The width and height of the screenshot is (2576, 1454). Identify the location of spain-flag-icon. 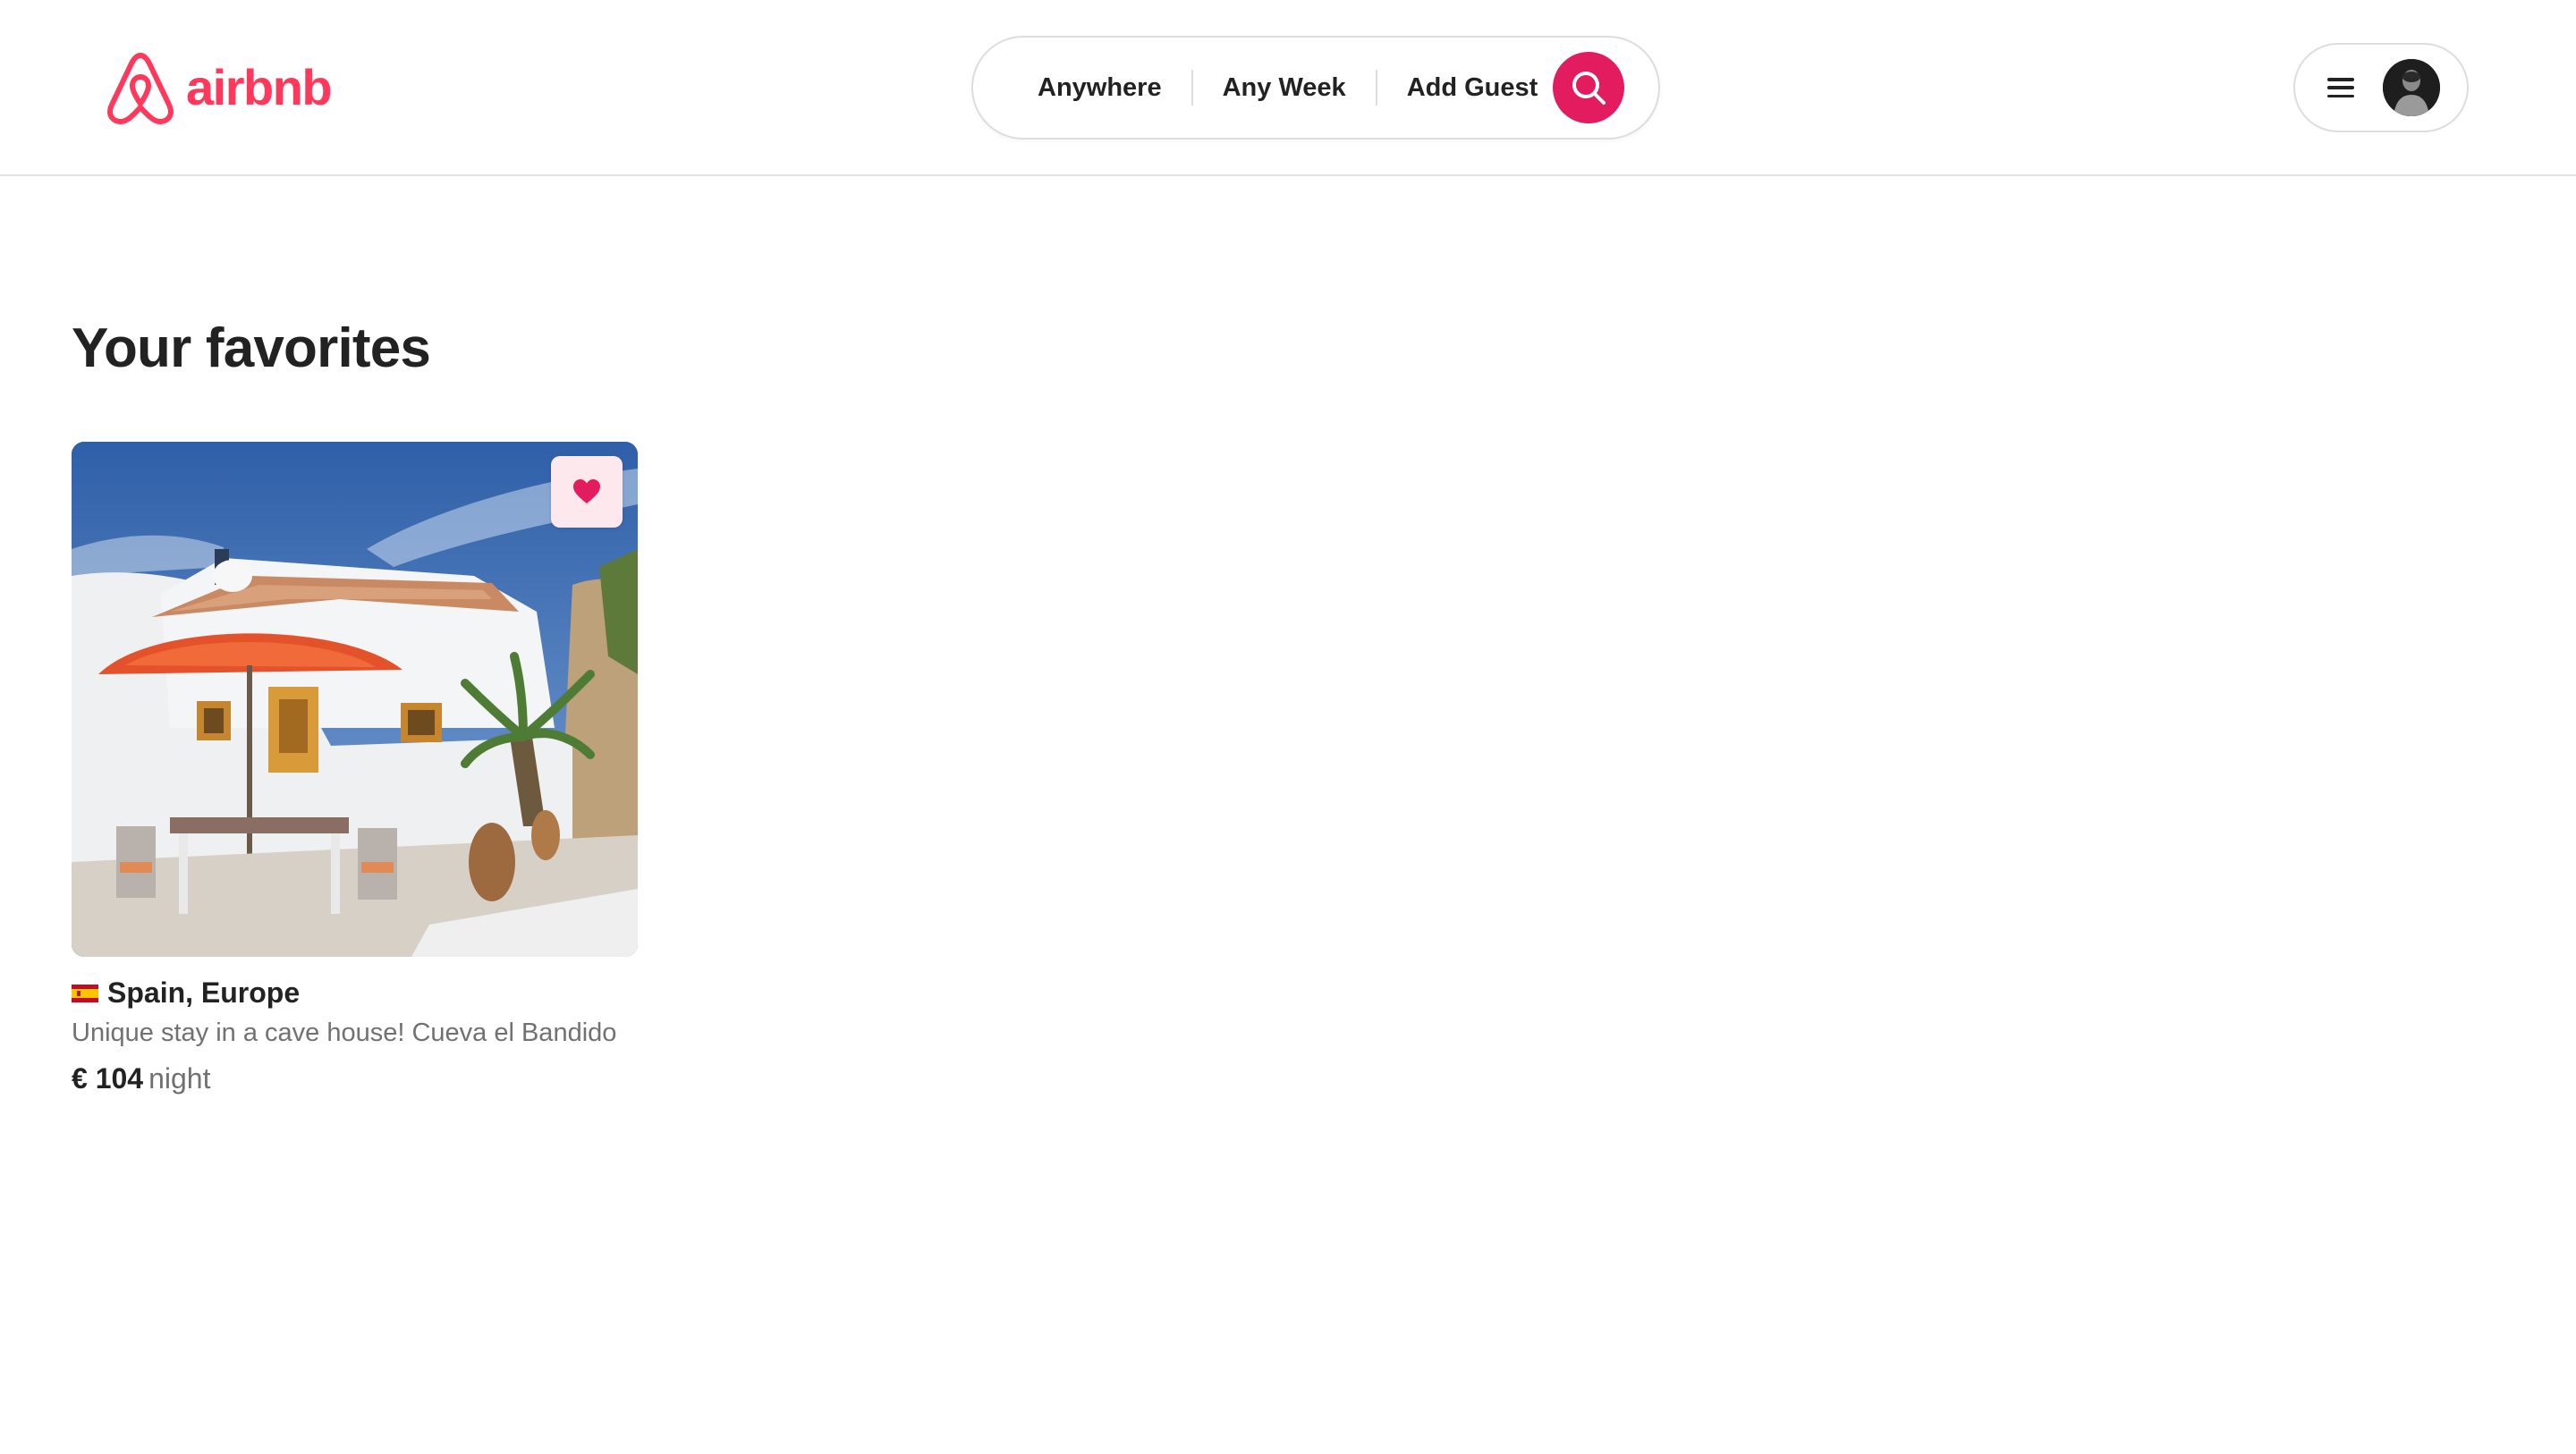
(85, 993).